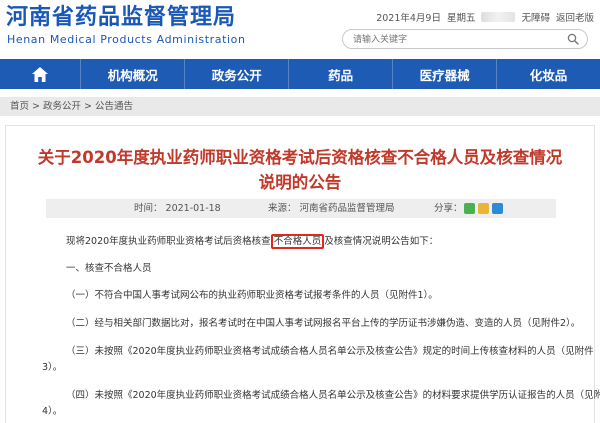 The width and height of the screenshot is (600, 423). I want to click on article-title: 关于2020年度执业药师职业资格考试后资格核查不合格人员及核查情况说明的公告, so click(300, 170).